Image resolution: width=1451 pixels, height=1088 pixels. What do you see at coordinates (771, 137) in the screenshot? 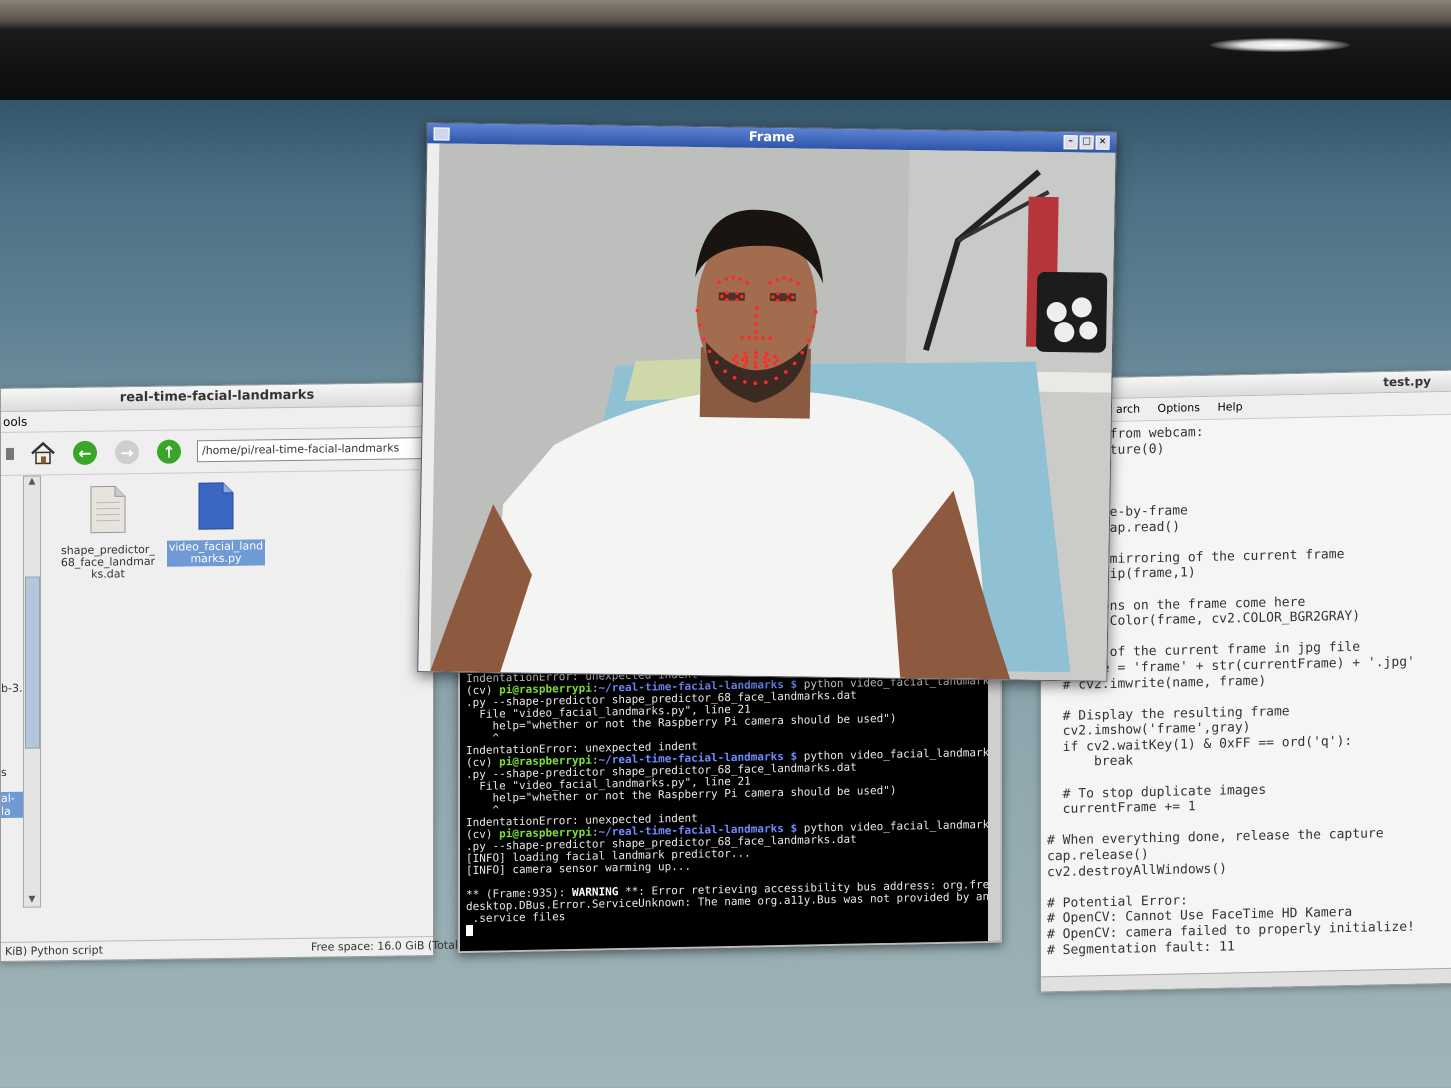
I see `frame-title: Frame` at bounding box center [771, 137].